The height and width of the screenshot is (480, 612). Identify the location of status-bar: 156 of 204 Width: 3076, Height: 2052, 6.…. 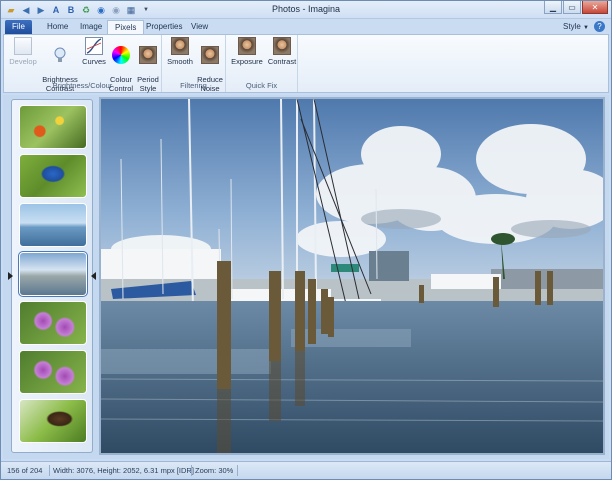
(306, 470).